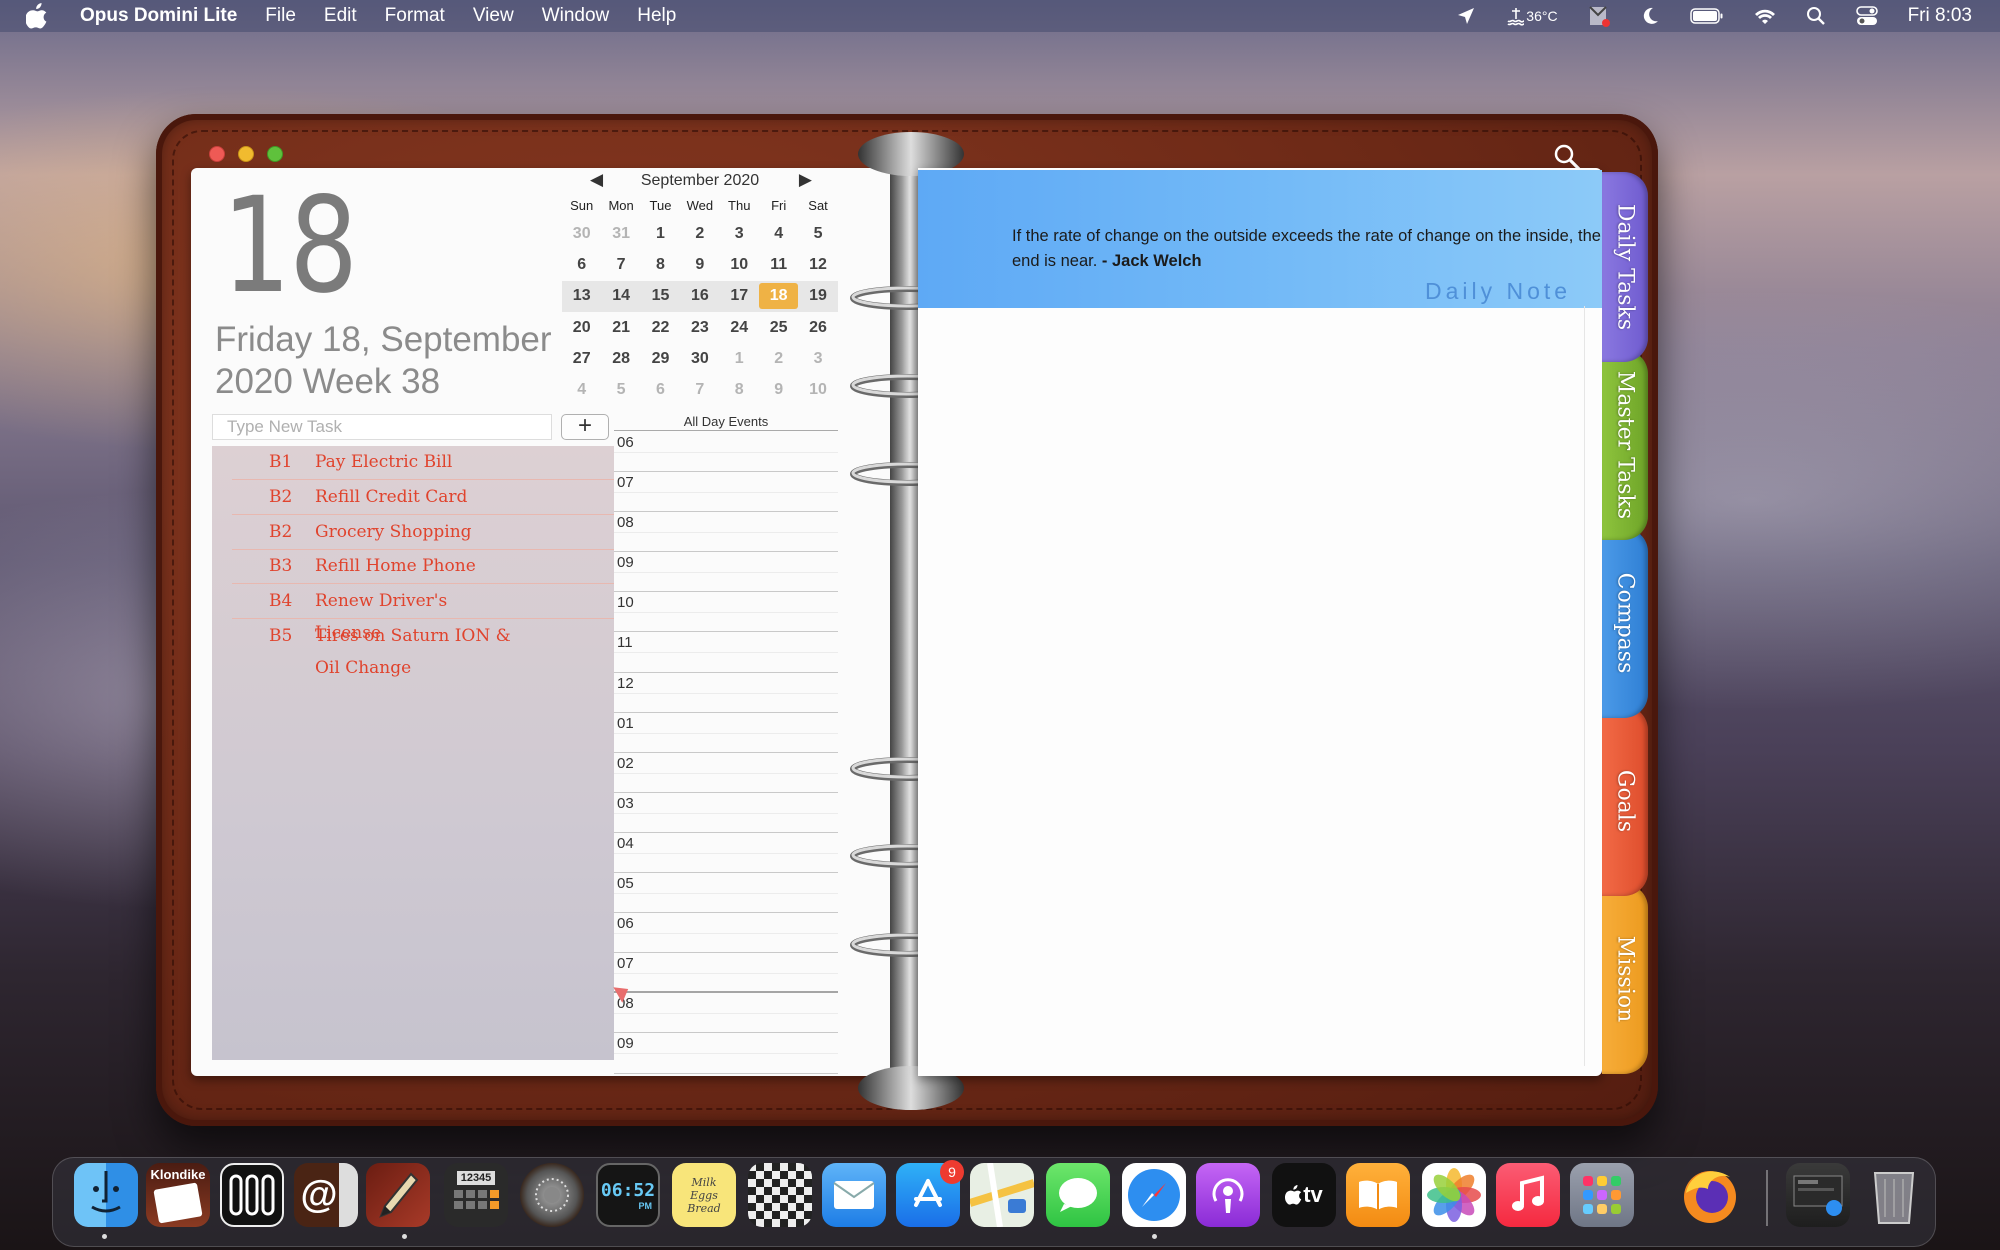  What do you see at coordinates (1304, 1195) in the screenshot?
I see `apple-tv-icon: tv` at bounding box center [1304, 1195].